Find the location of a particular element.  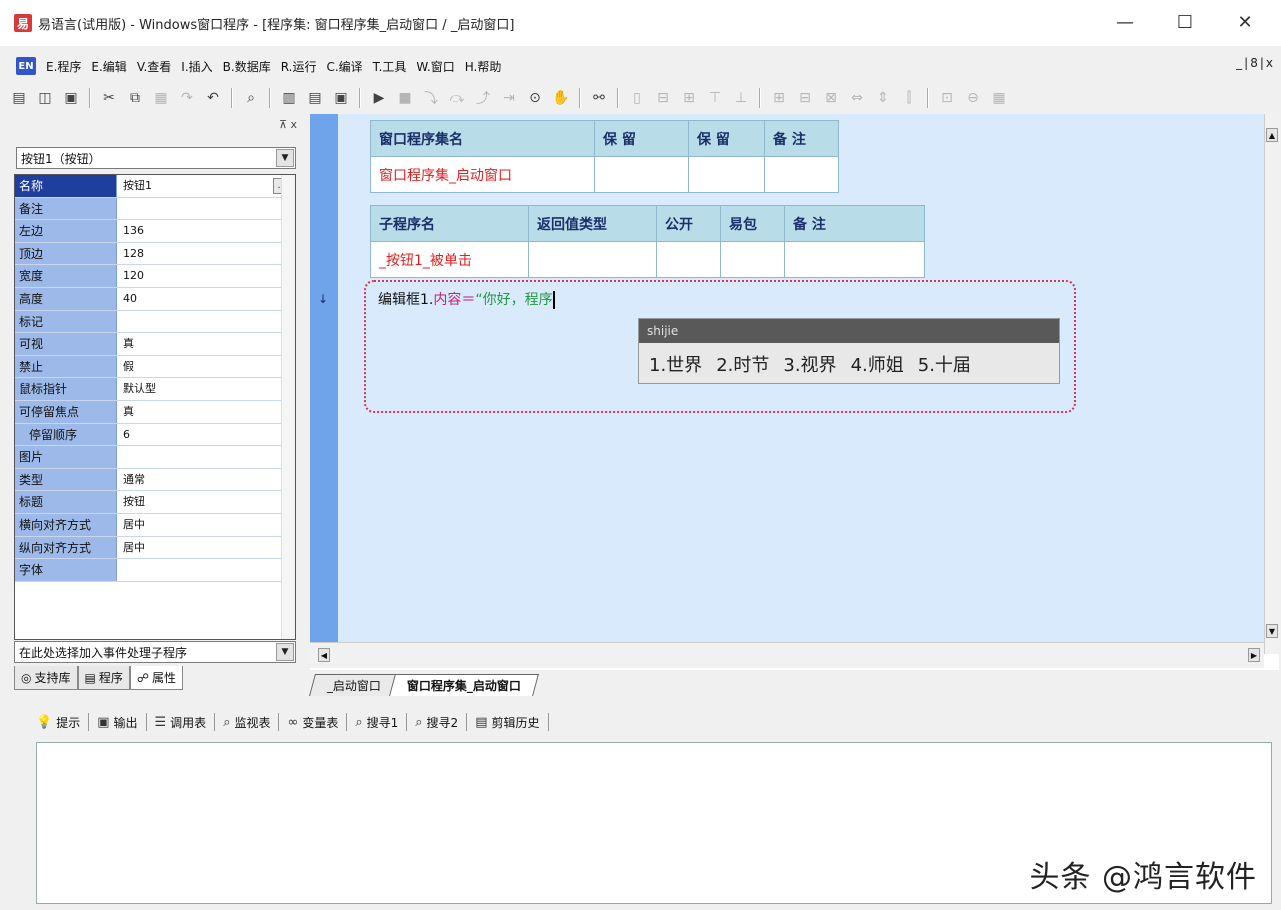

binoculars-icon: ⚯ is located at coordinates (599, 98).